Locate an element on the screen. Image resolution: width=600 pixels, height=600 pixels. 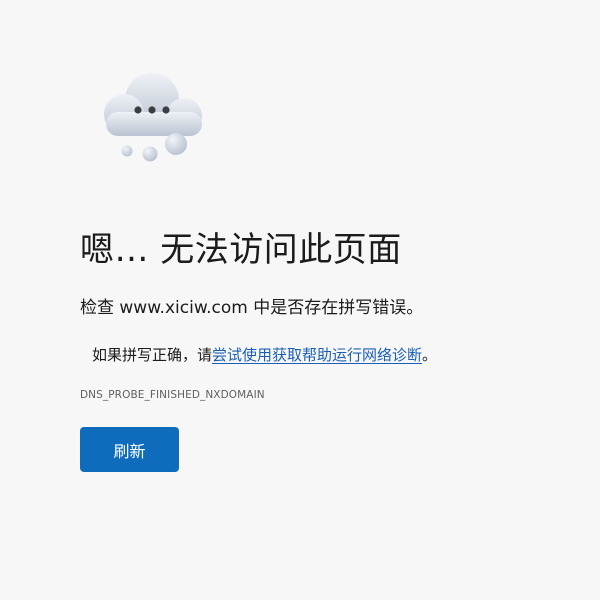
suggestion-prefix: 如果拼写正确，请 is located at coordinates (152, 355).